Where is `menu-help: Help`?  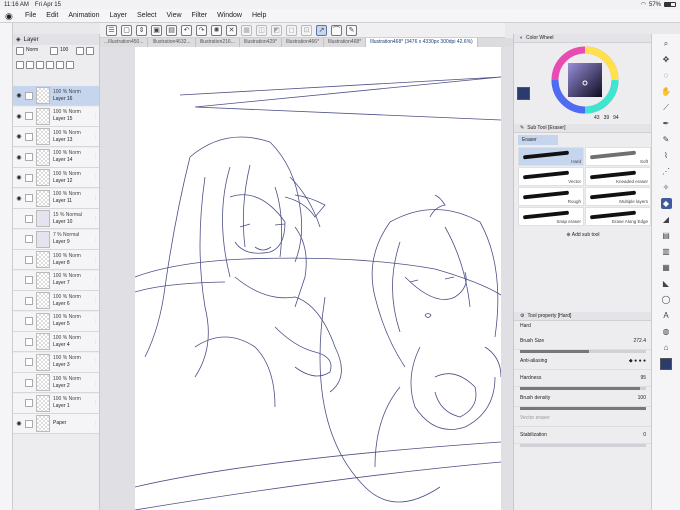 menu-help: Help is located at coordinates (259, 15).